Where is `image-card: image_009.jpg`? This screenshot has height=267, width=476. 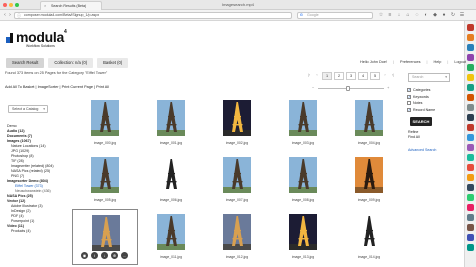 image-card: image_009.jpg is located at coordinates (369, 180).